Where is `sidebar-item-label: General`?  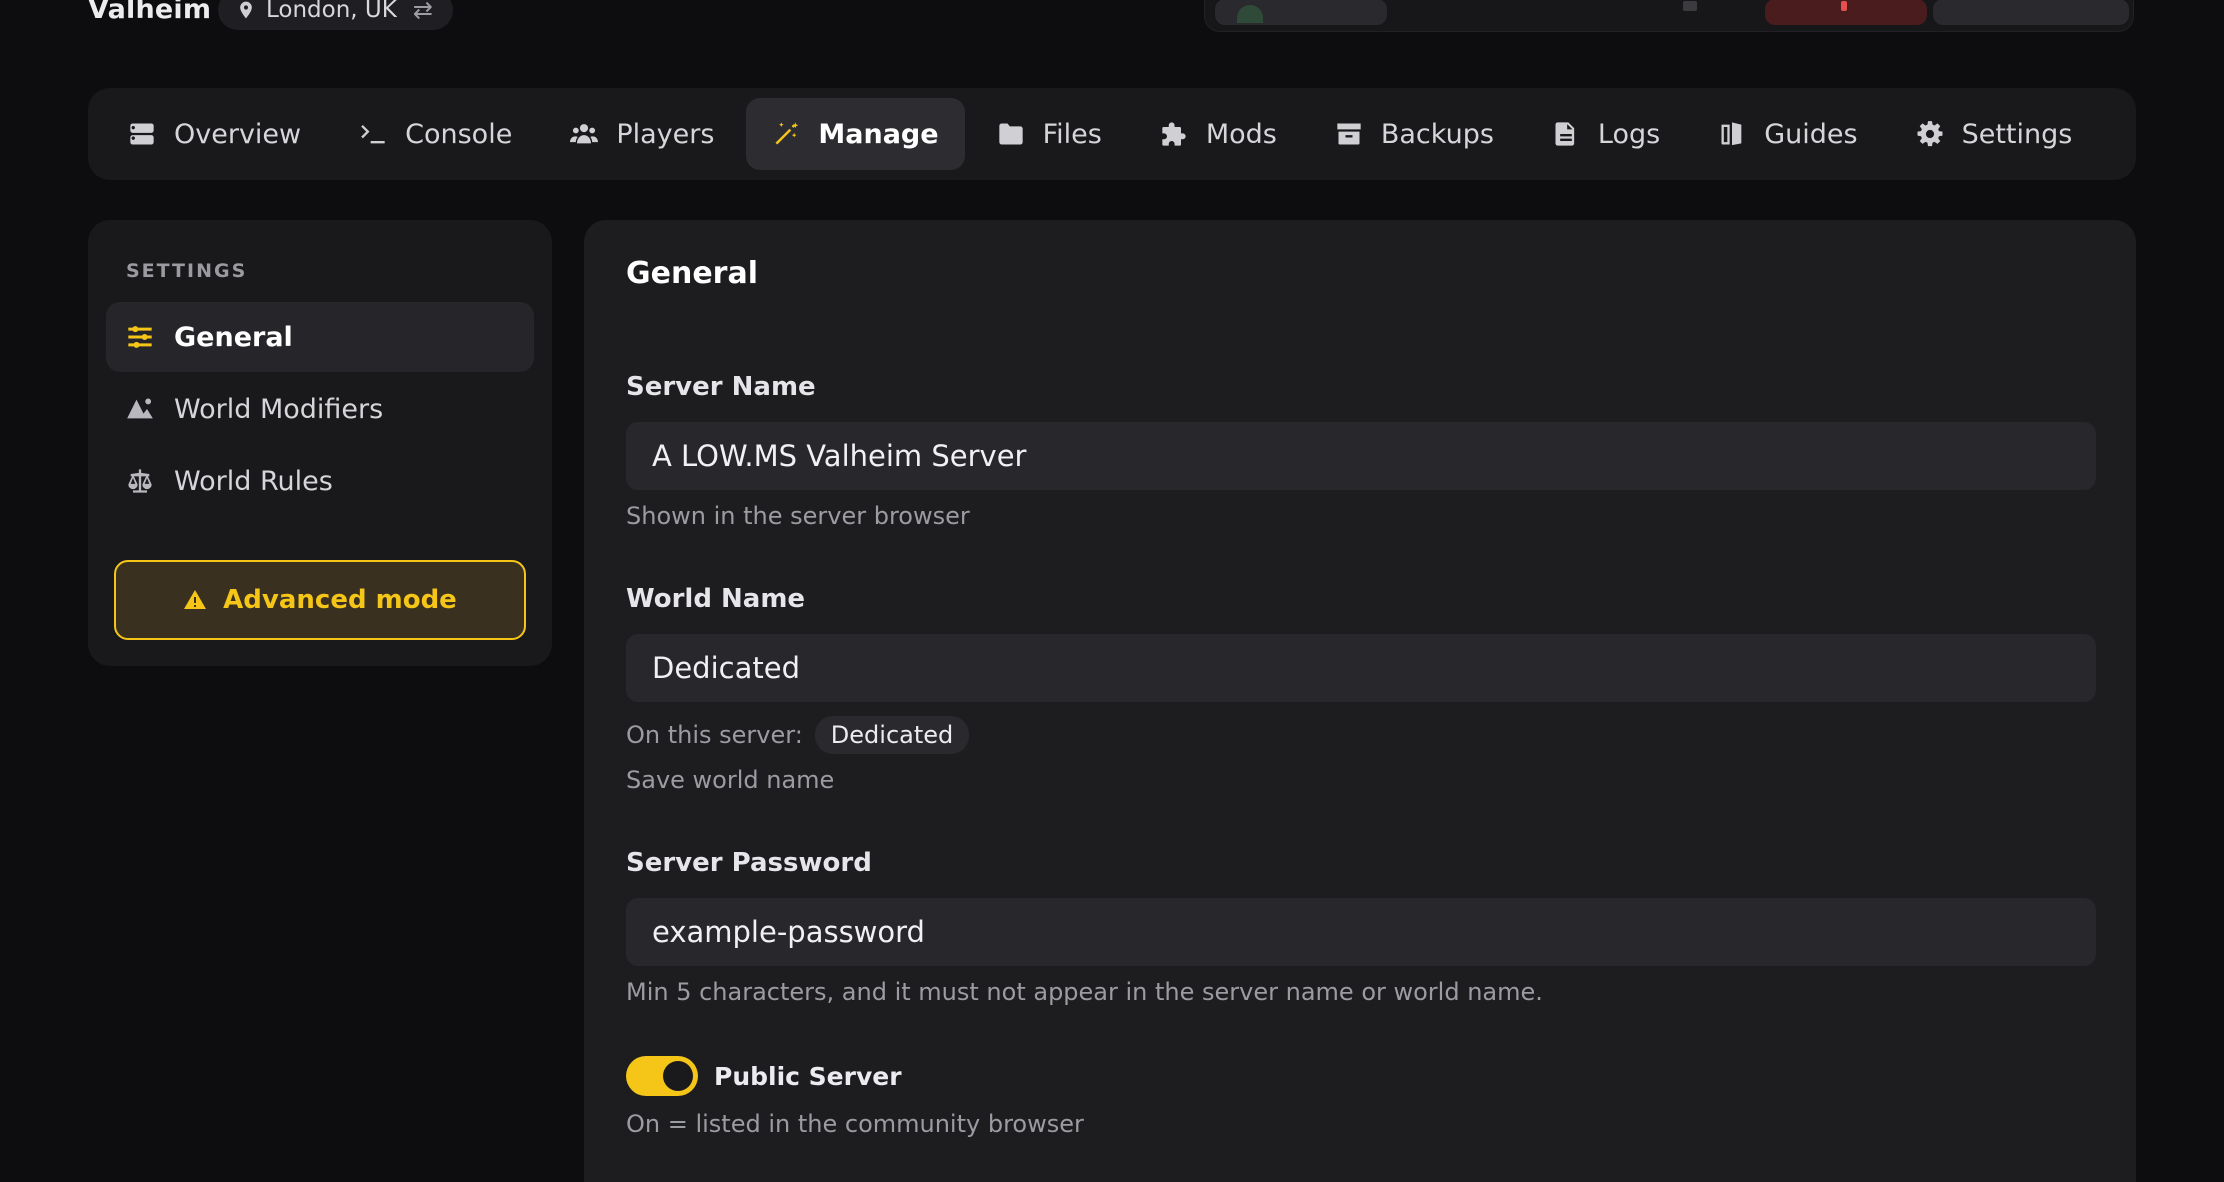
sidebar-item-label: General is located at coordinates (233, 337).